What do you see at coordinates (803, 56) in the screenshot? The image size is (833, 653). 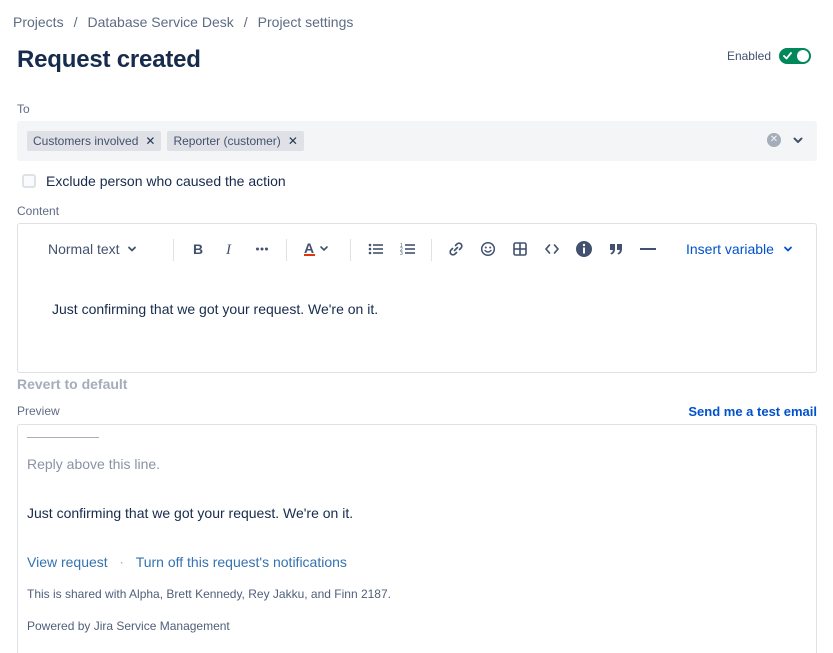 I see `toggle-knob` at bounding box center [803, 56].